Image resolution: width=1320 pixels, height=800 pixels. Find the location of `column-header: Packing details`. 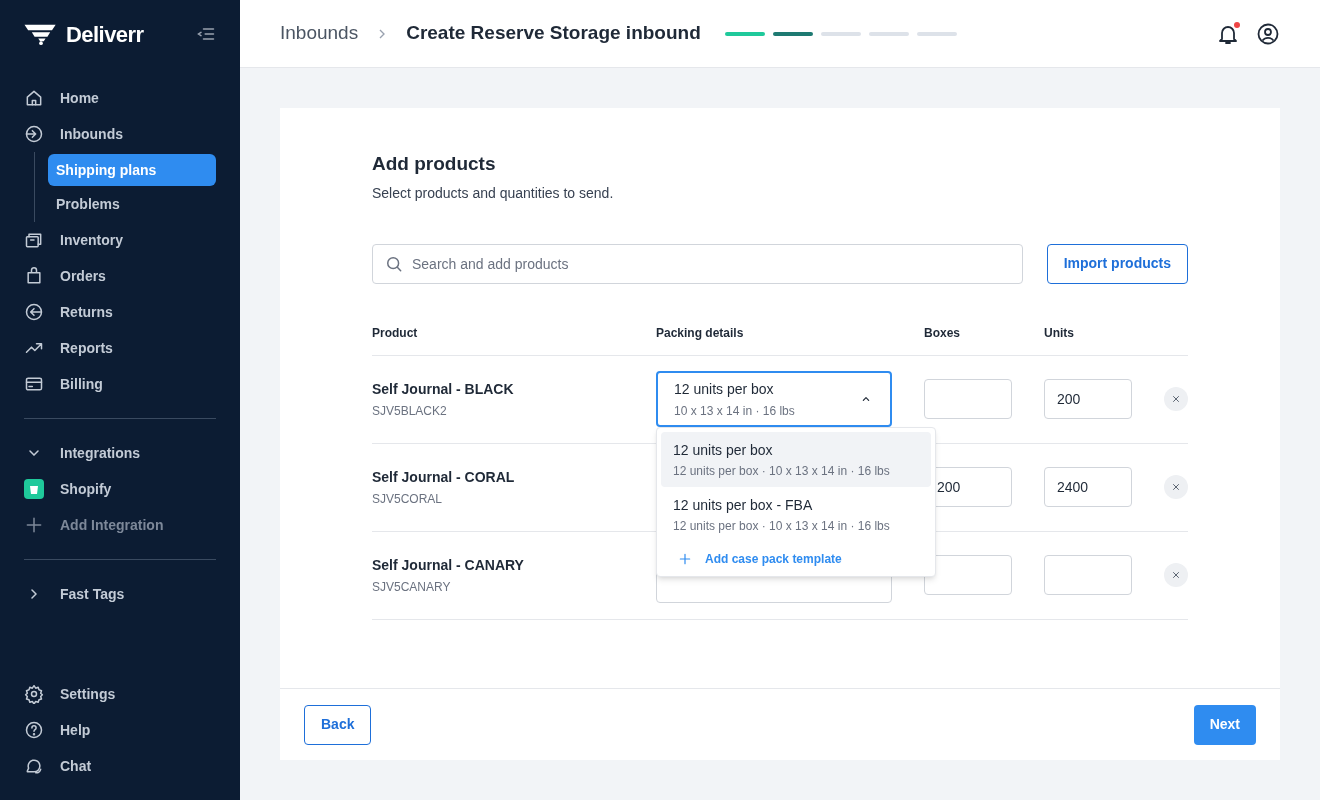

column-header: Packing details is located at coordinates (700, 333).